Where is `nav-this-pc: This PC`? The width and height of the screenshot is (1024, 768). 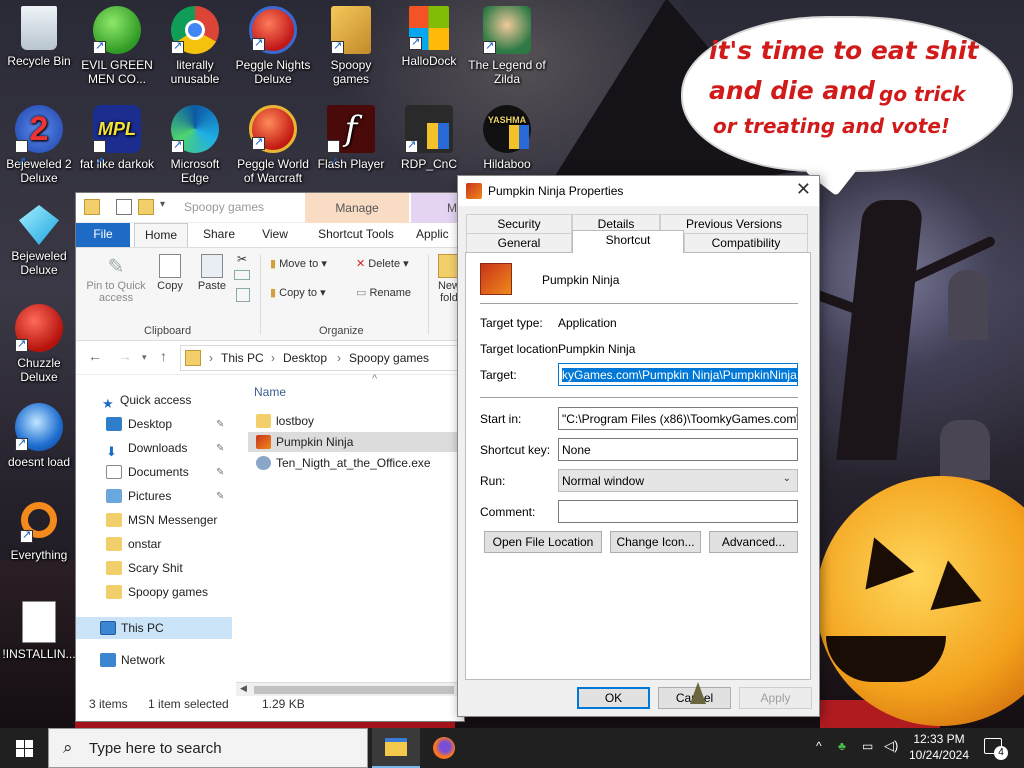 nav-this-pc: This PC is located at coordinates (154, 628).